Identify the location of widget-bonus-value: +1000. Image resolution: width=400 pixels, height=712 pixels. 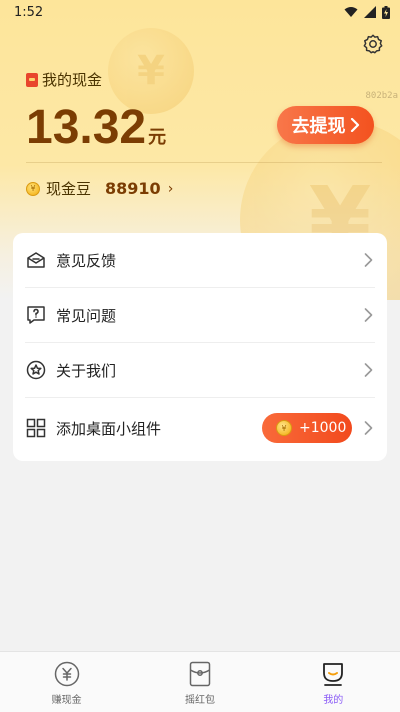
(323, 428).